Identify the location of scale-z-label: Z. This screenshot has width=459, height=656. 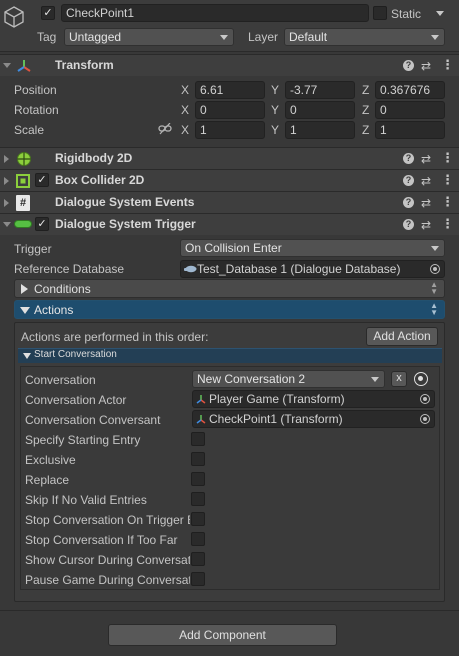
(365, 130).